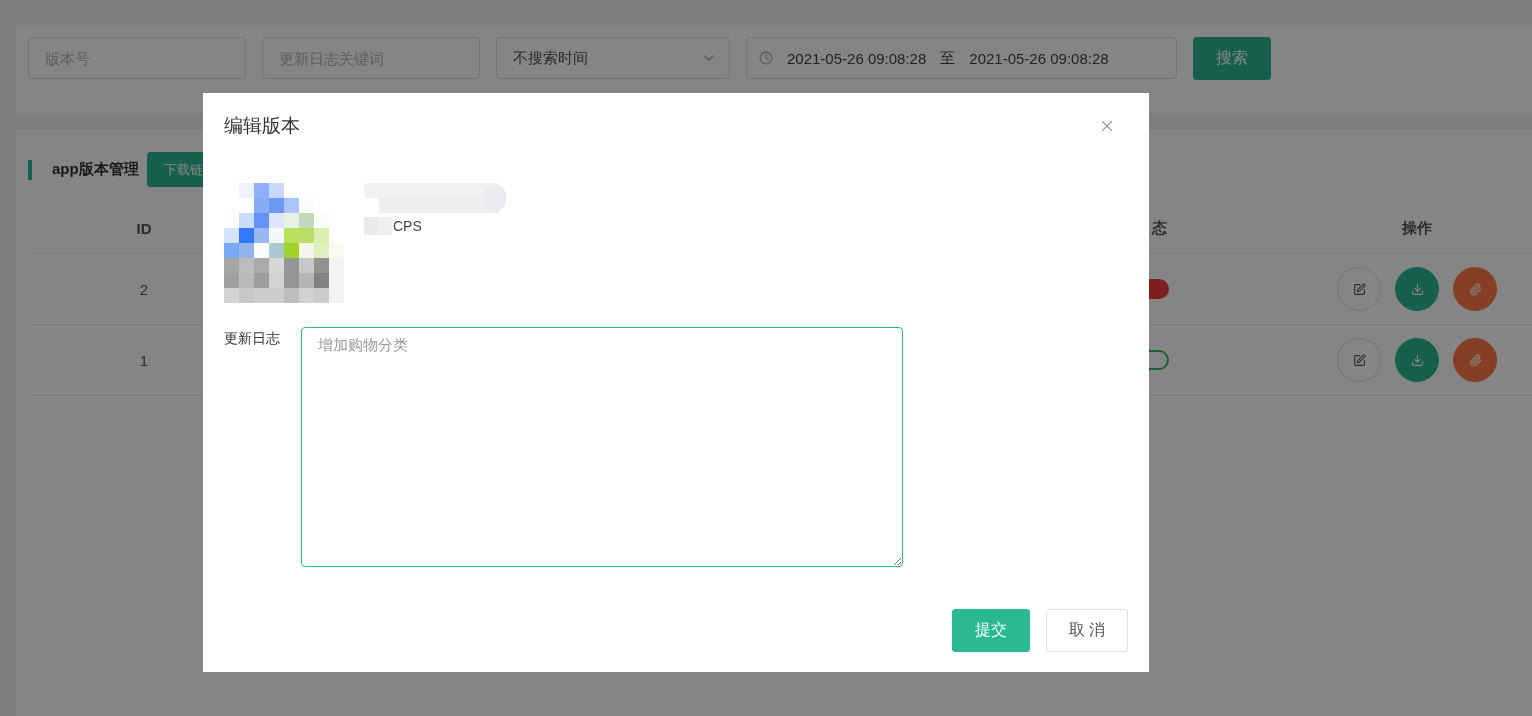  Describe the element at coordinates (144, 289) in the screenshot. I see `id-cell: 2` at that location.